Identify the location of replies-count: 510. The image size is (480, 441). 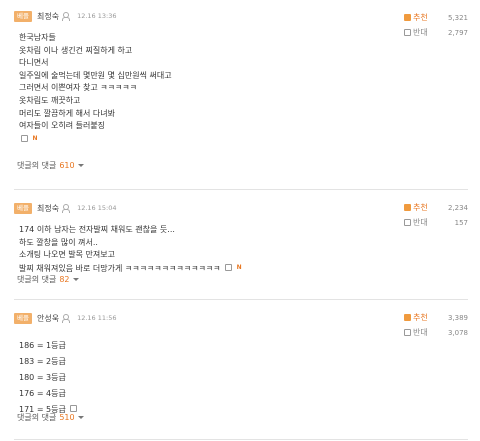
(67, 417).